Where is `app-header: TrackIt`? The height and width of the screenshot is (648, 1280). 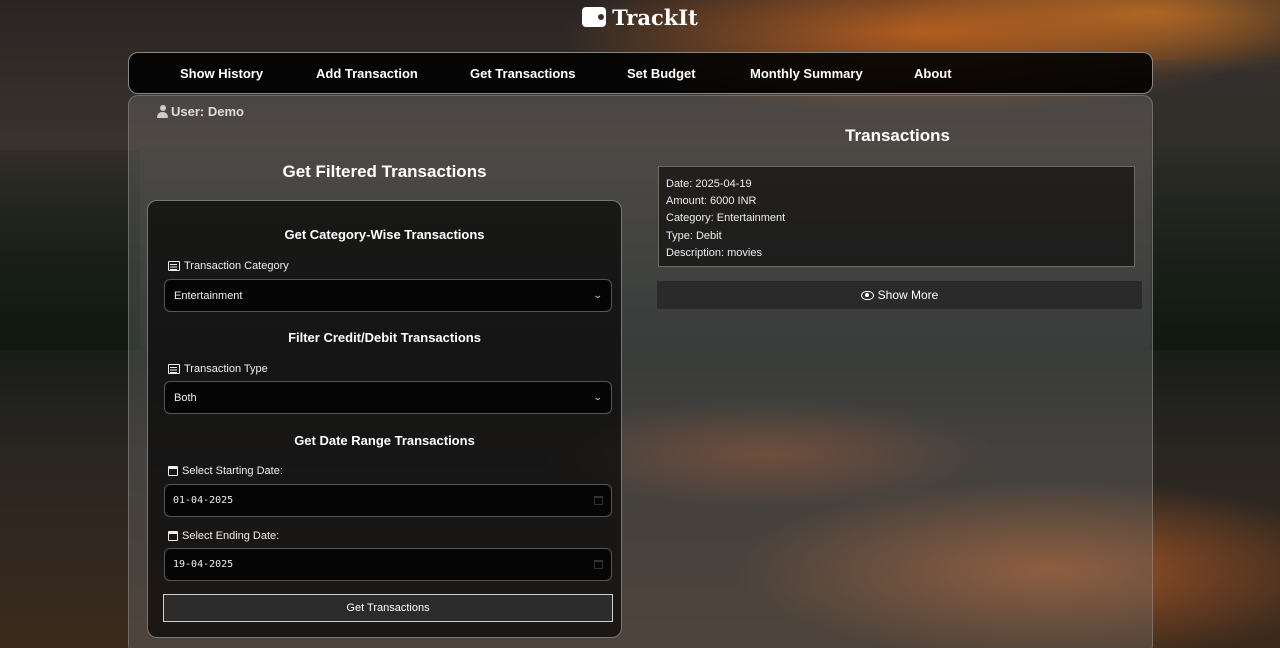
app-header: TrackIt is located at coordinates (640, 17).